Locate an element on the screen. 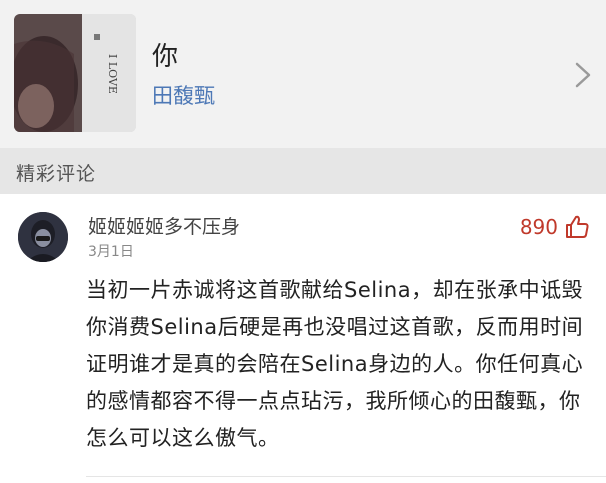 The width and height of the screenshot is (606, 483). avatar is located at coordinates (43, 237).